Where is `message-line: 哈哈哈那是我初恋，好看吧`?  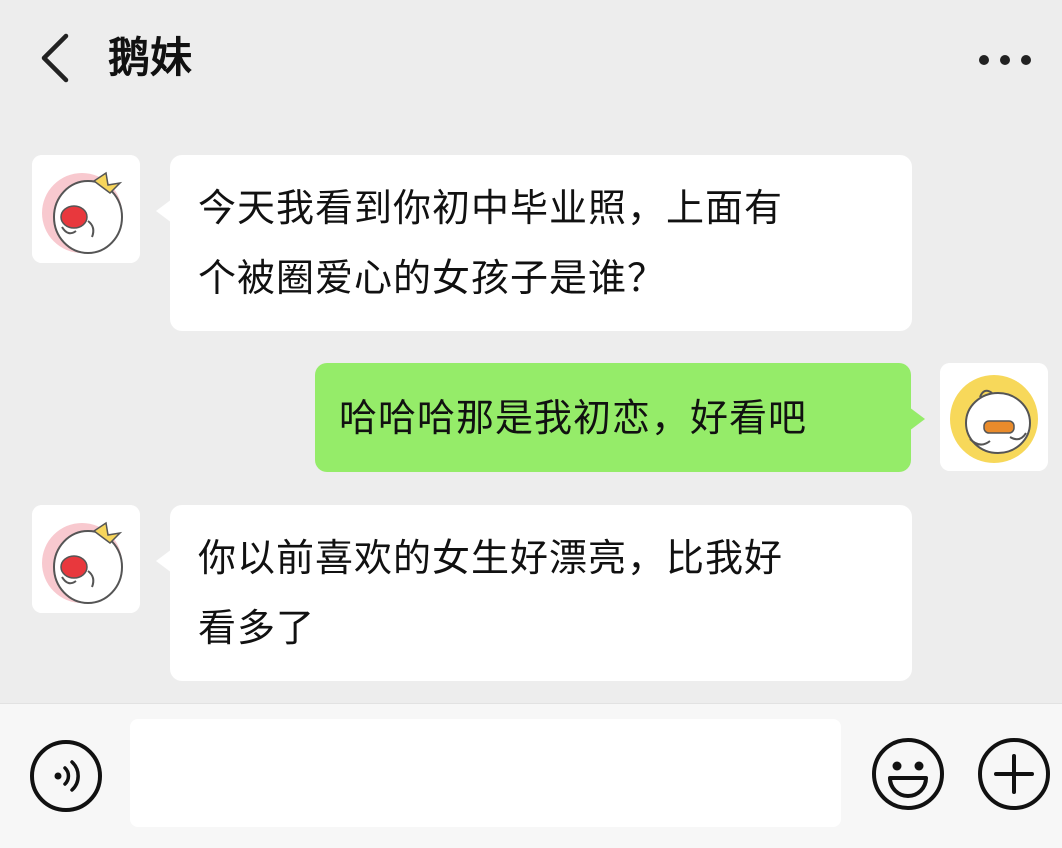 message-line: 哈哈哈那是我初恋，好看吧 is located at coordinates (573, 418).